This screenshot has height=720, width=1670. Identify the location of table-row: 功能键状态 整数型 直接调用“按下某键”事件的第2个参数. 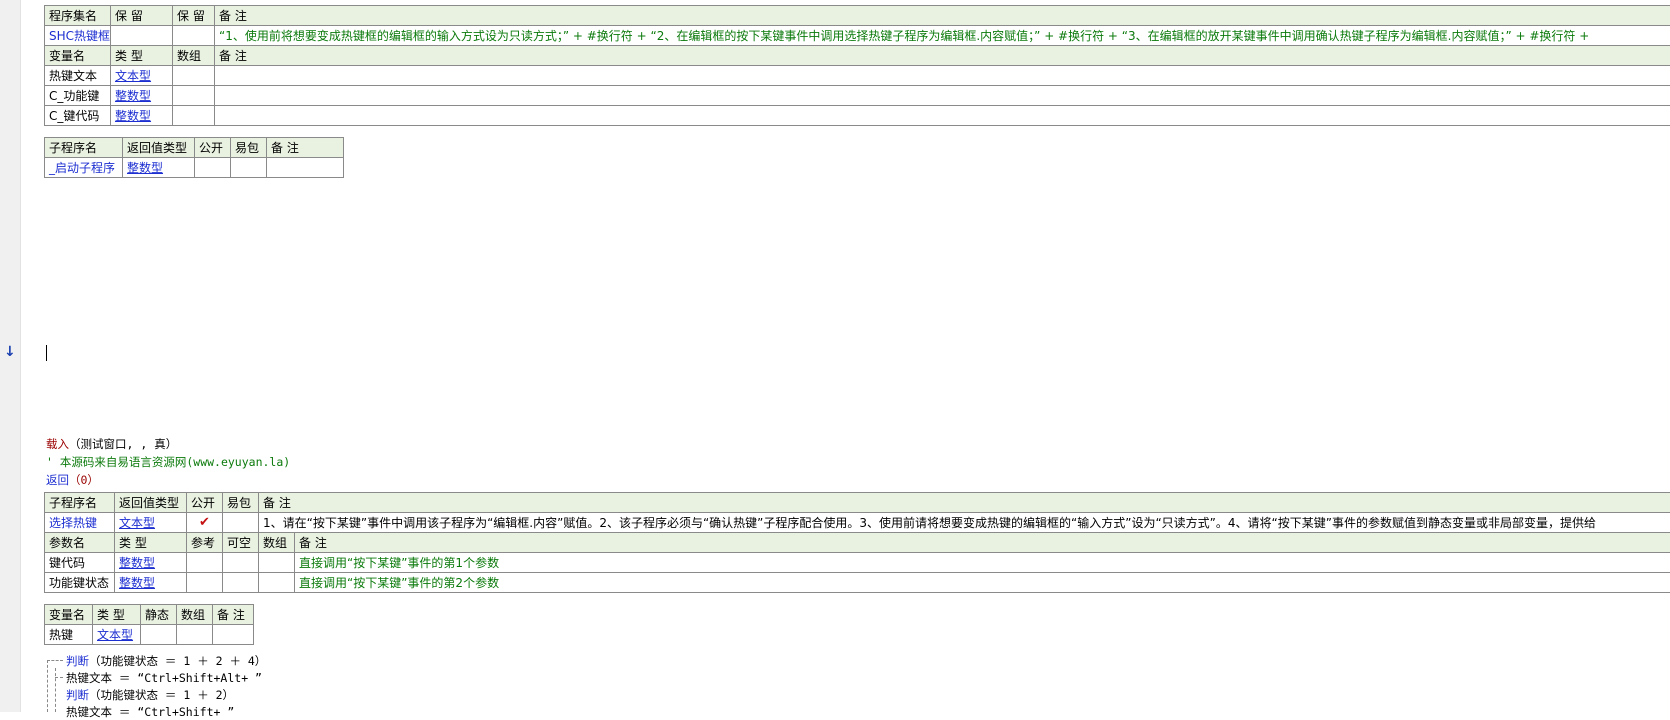
(857, 583).